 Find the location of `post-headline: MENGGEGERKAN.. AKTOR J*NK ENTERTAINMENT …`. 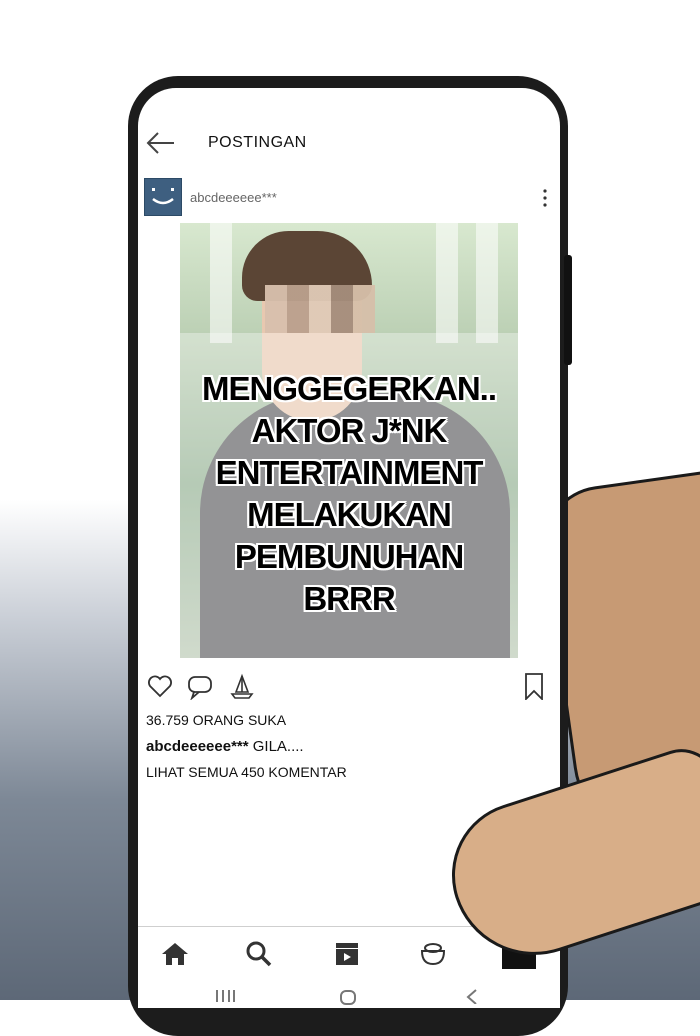

post-headline: MENGGEGERKAN.. AKTOR J*NK ENTERTAINMENT … is located at coordinates (349, 494).